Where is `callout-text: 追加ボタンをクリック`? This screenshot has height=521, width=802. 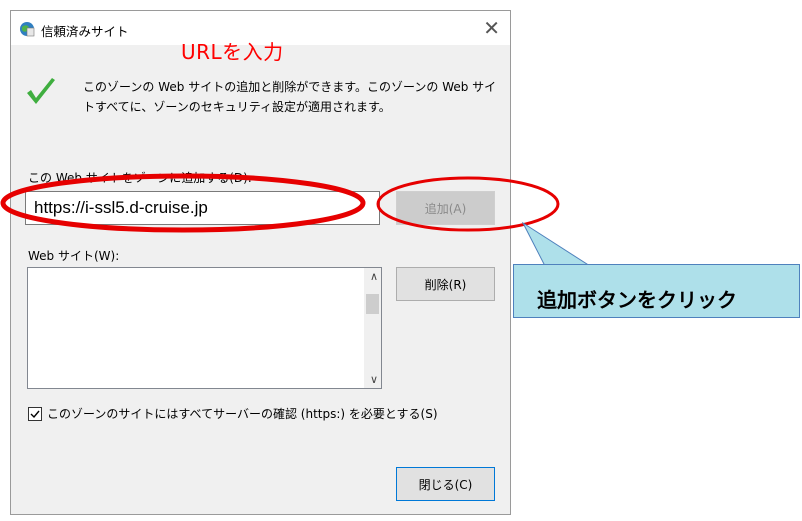
callout-text: 追加ボタンをクリック is located at coordinates (637, 300).